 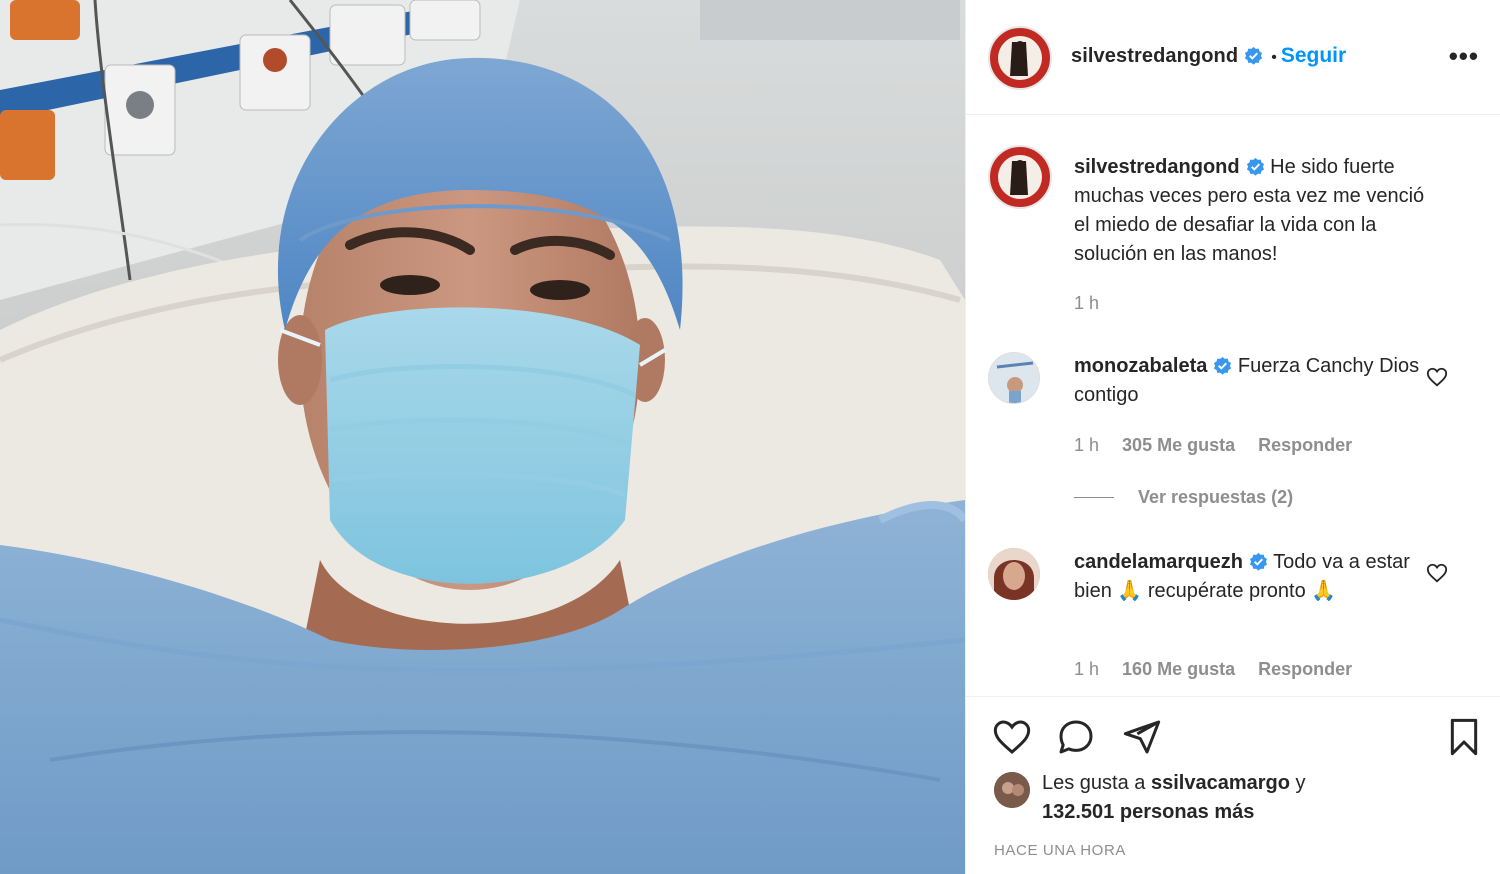 I want to click on caption-meta: 1 h, so click(x=1095, y=303).